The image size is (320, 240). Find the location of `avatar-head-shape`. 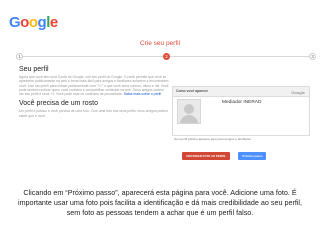

avatar-head-shape is located at coordinates (189, 109).